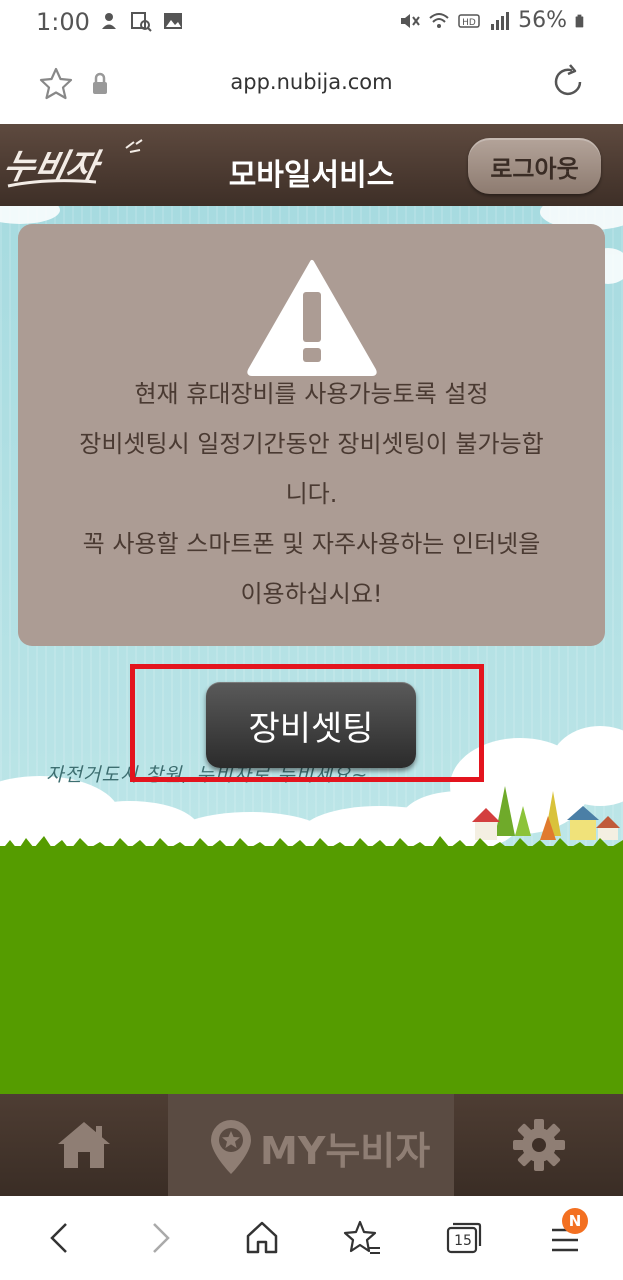  I want to click on site-header: 누비자 모바일서비스 로그아웃, so click(311, 165).